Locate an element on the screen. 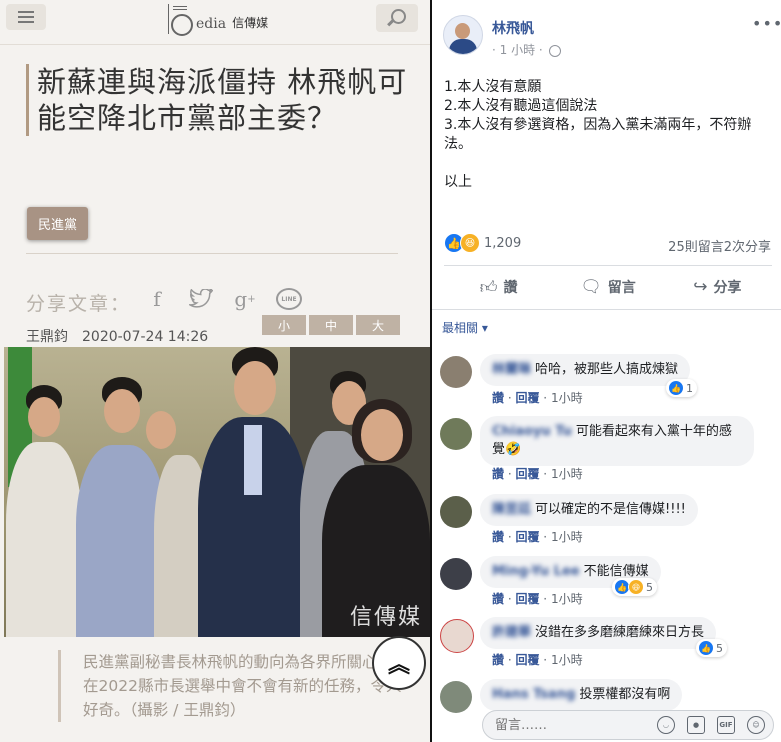  divider is located at coordinates (212, 253).